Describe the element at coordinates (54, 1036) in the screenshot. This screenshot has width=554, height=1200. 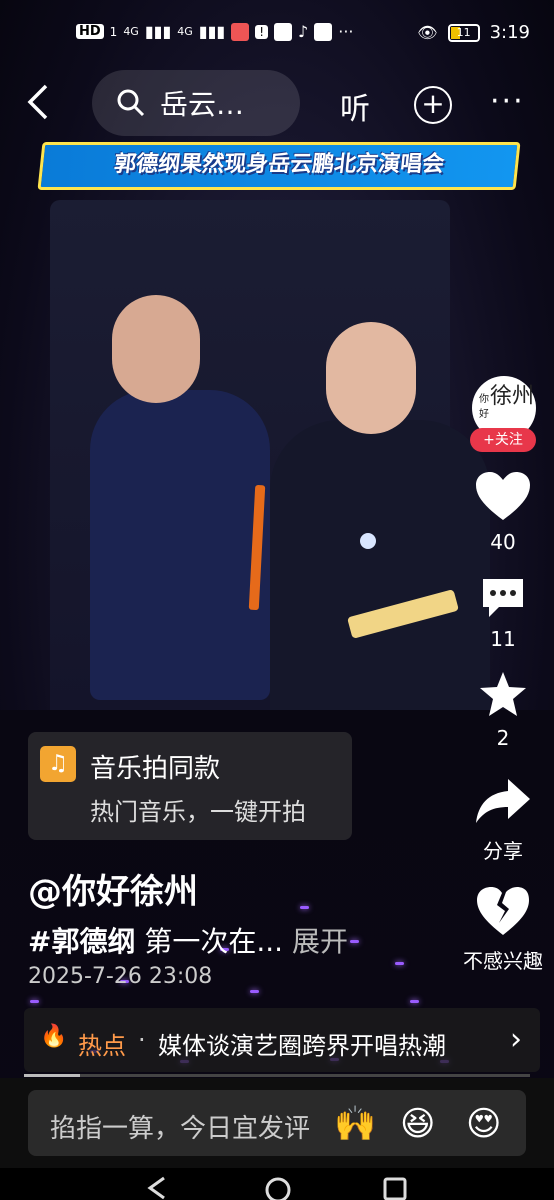
I see `fire-icon: 🔥` at that location.